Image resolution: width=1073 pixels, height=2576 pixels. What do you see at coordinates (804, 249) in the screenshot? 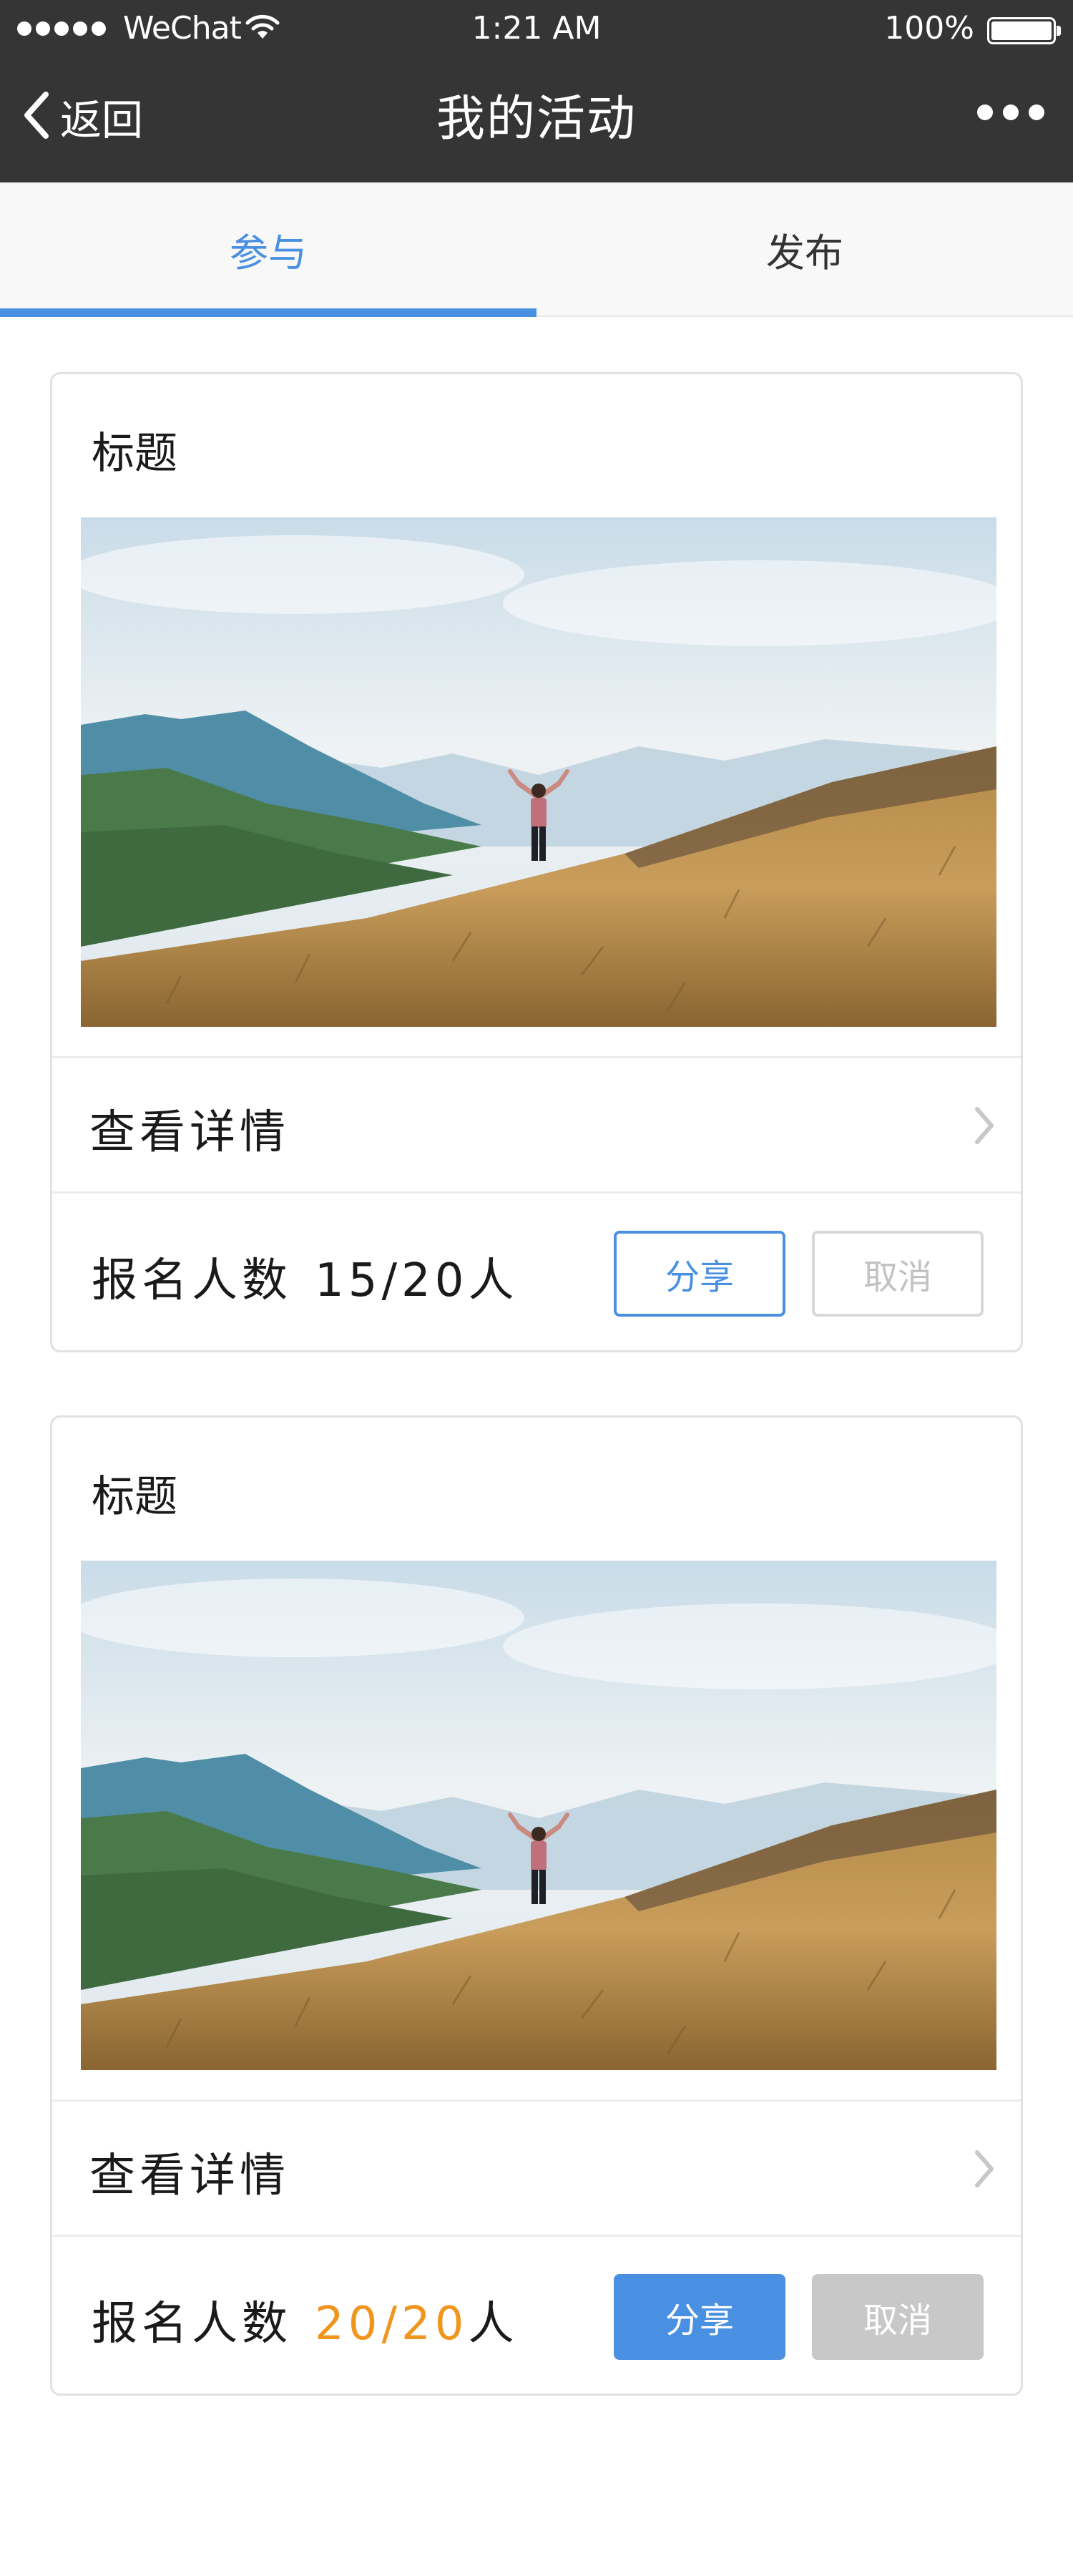
I see `tab-publish: 发布` at bounding box center [804, 249].